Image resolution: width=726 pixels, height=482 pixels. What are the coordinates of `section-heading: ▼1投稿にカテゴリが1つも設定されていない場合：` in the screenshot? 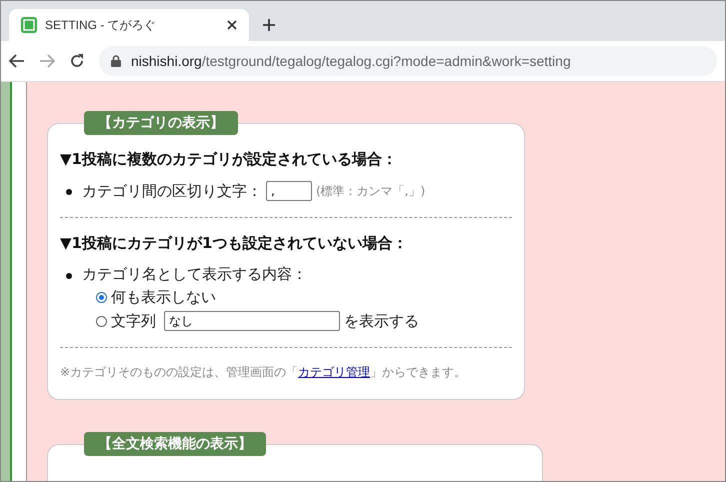 It's located at (234, 243).